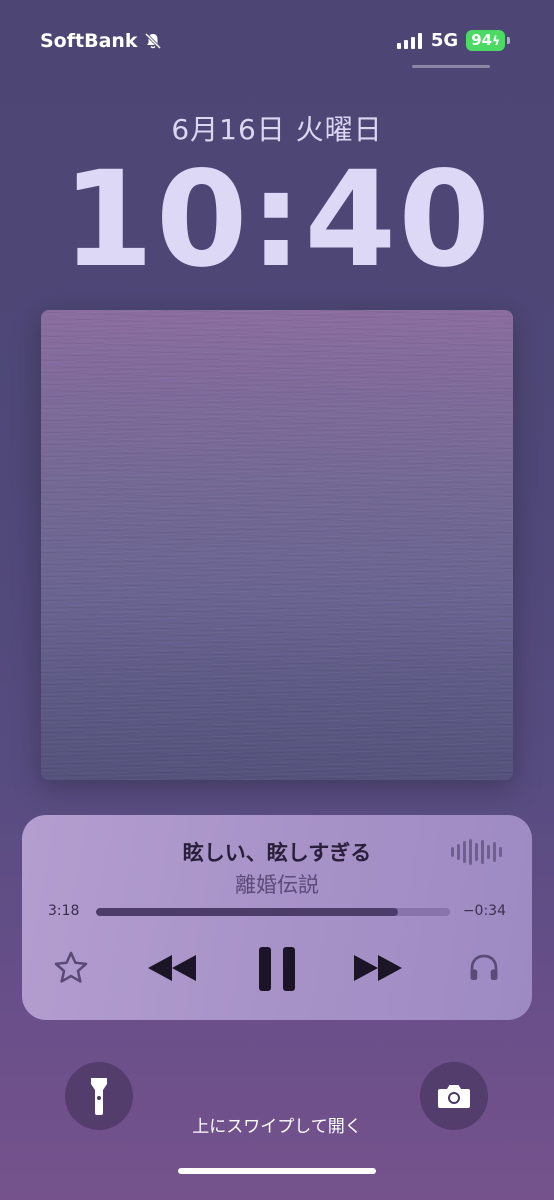  Describe the element at coordinates (247, 912) in the screenshot. I see `progress-fill` at that location.